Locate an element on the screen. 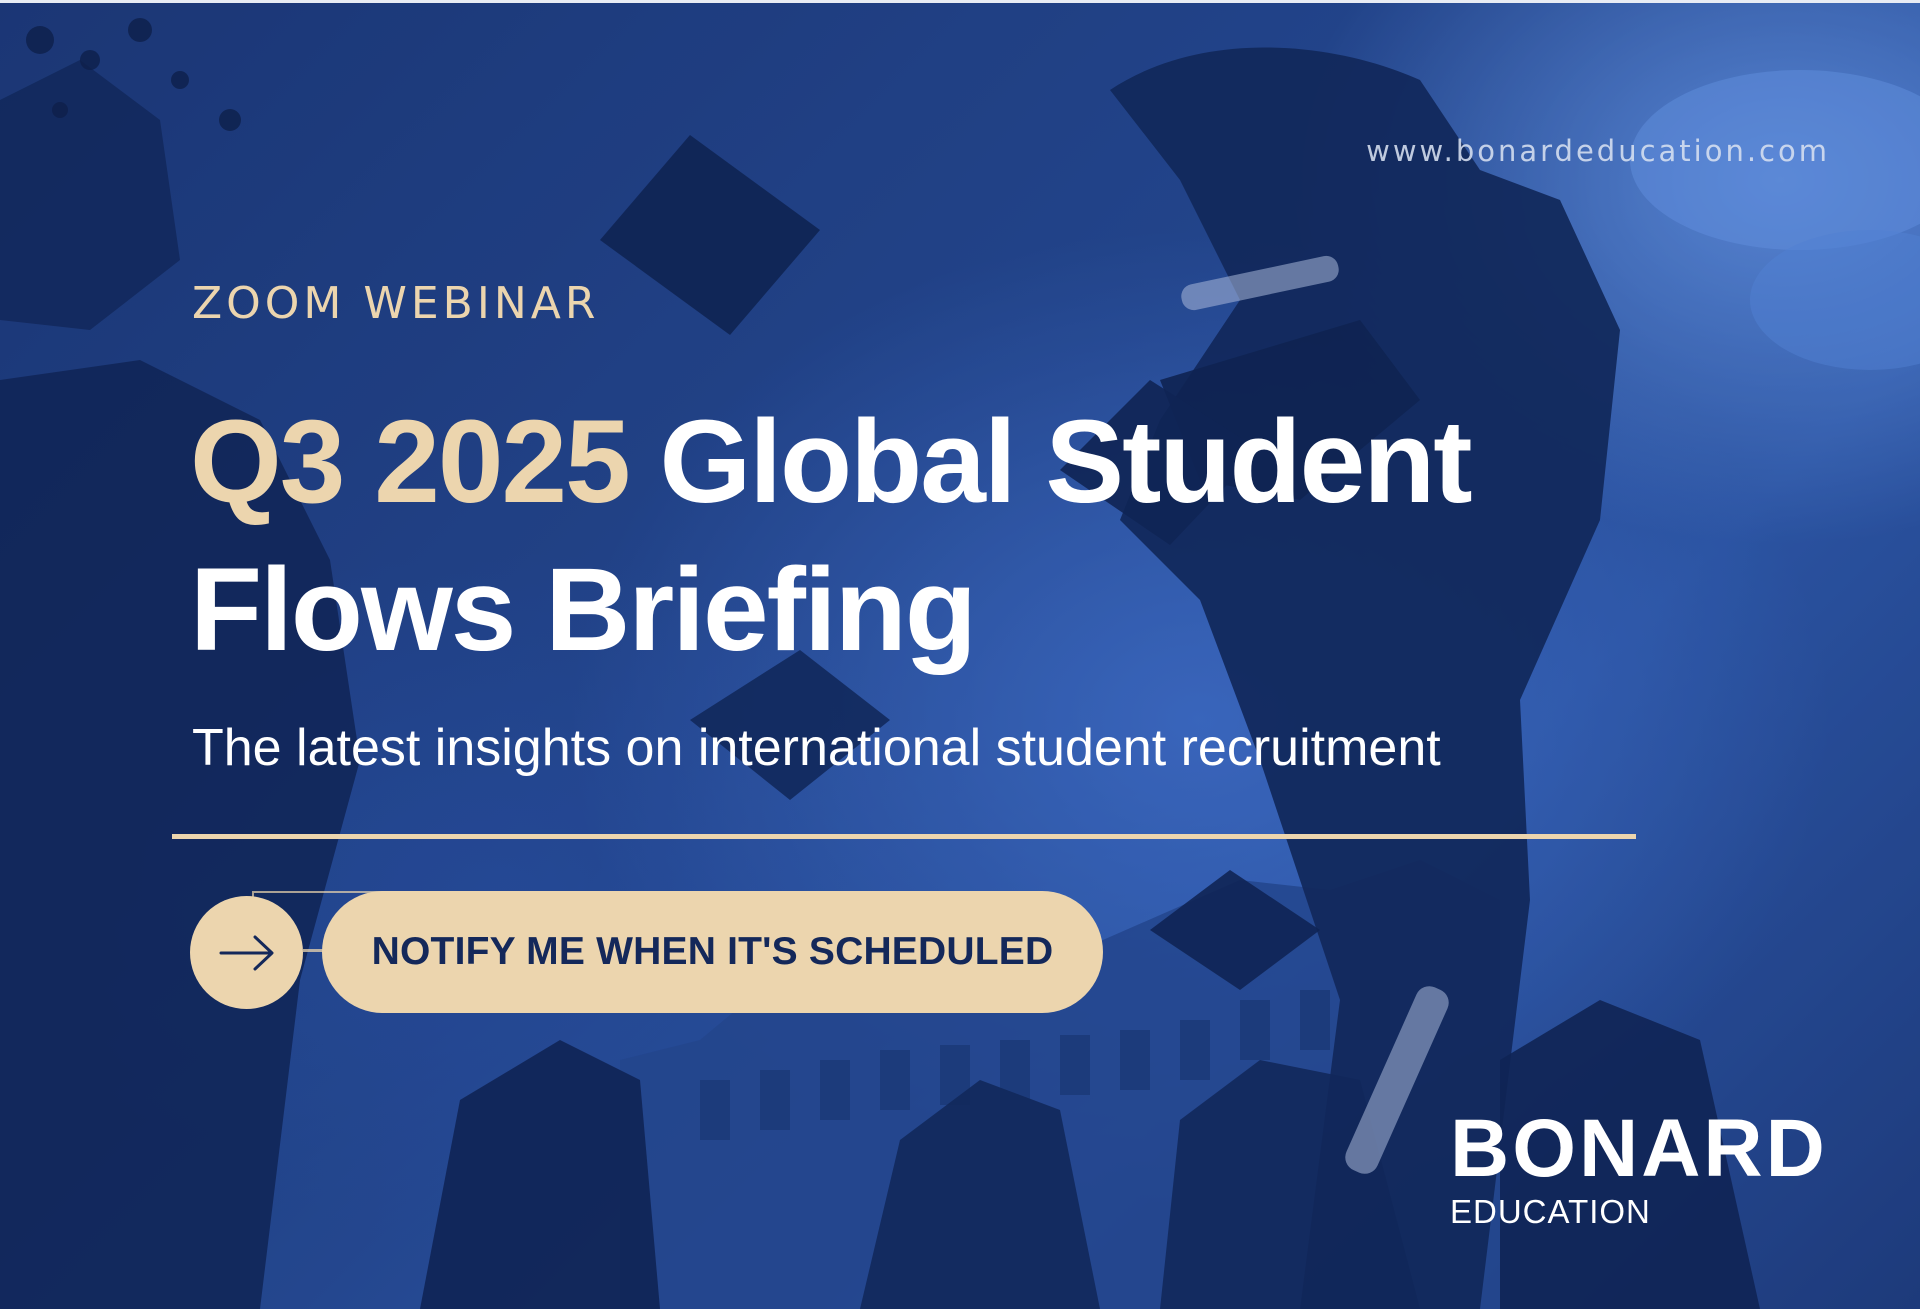 This screenshot has width=1920, height=1309. logo-wordmark: BONARD is located at coordinates (1639, 1148).